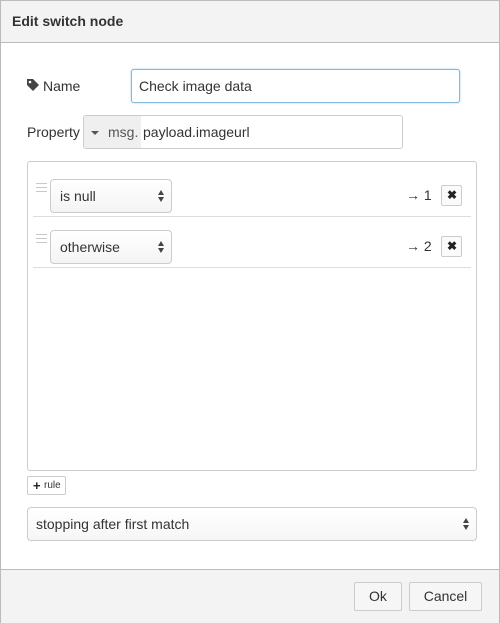  What do you see at coordinates (113, 524) in the screenshot?
I see `check-all-value: stopping after first match` at bounding box center [113, 524].